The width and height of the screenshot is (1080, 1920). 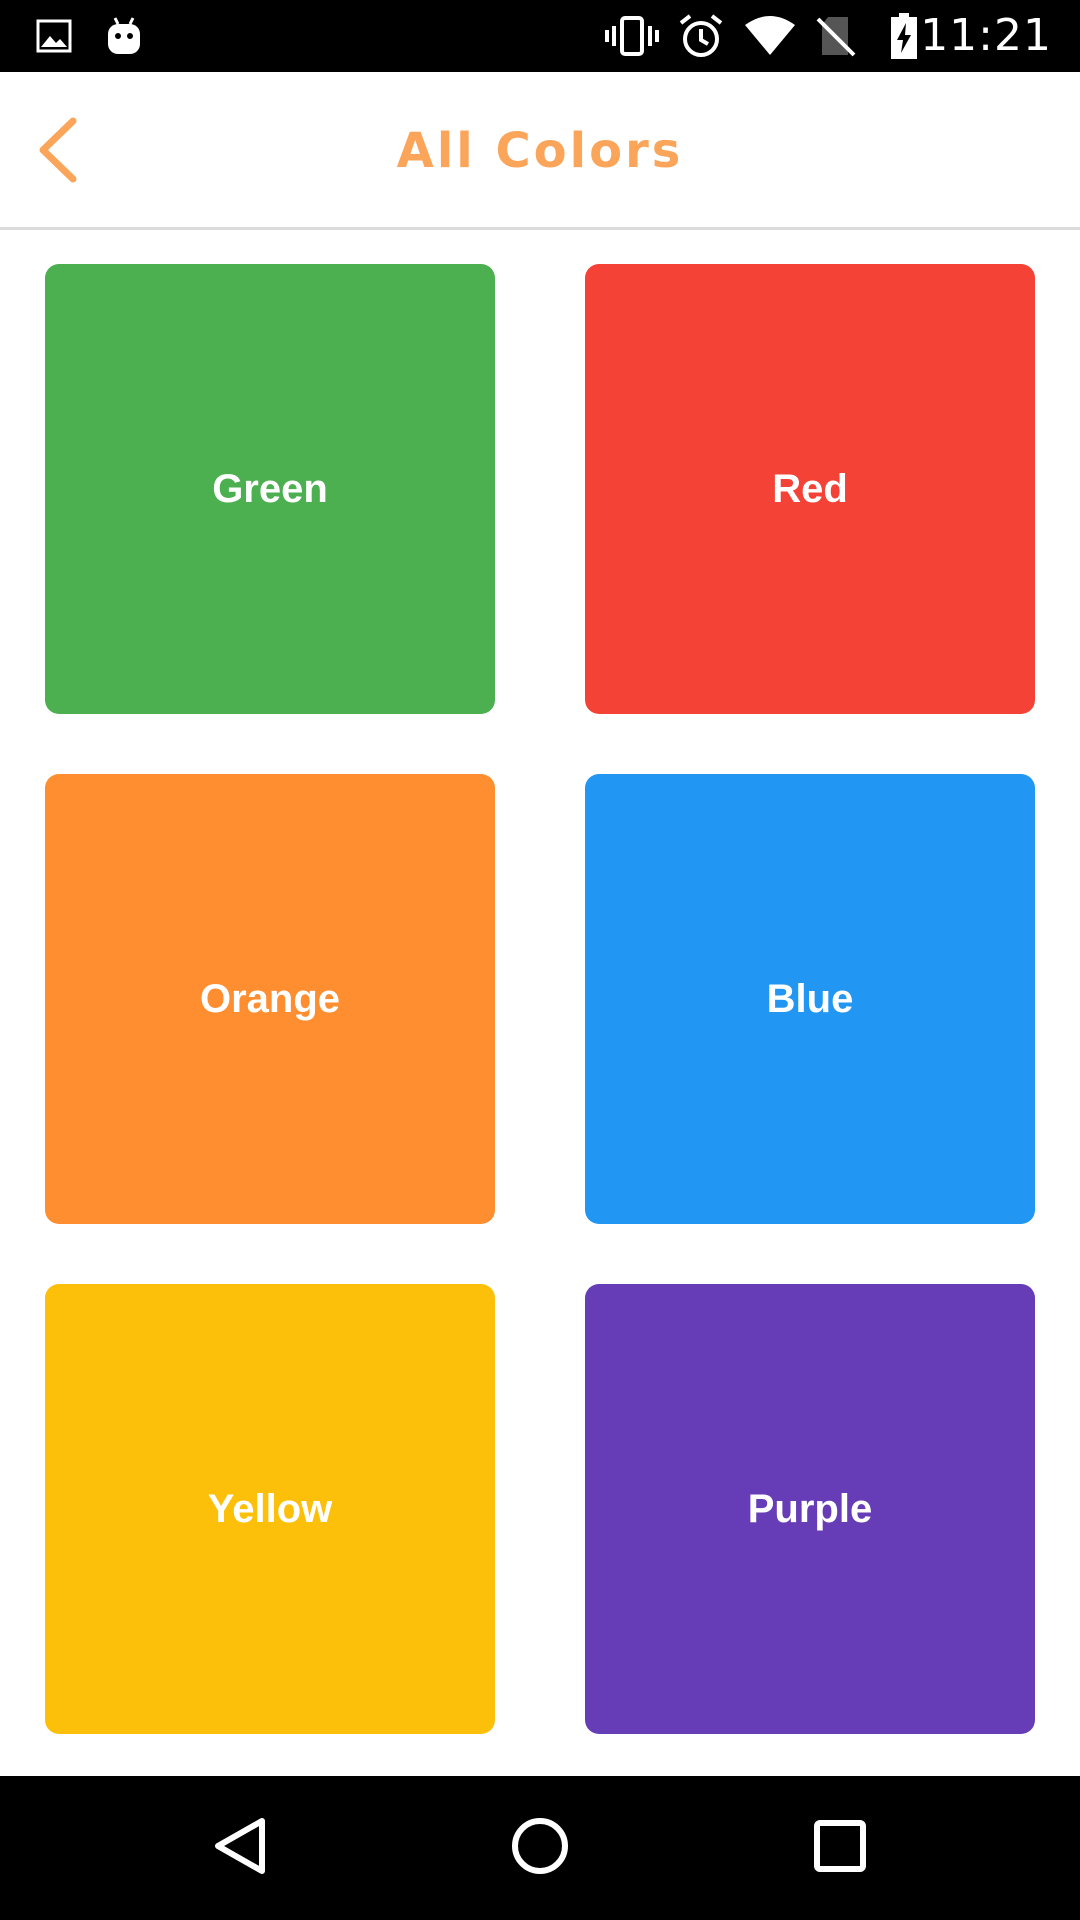 I want to click on color-tile-yellow: Yellow, so click(x=270, y=1509).